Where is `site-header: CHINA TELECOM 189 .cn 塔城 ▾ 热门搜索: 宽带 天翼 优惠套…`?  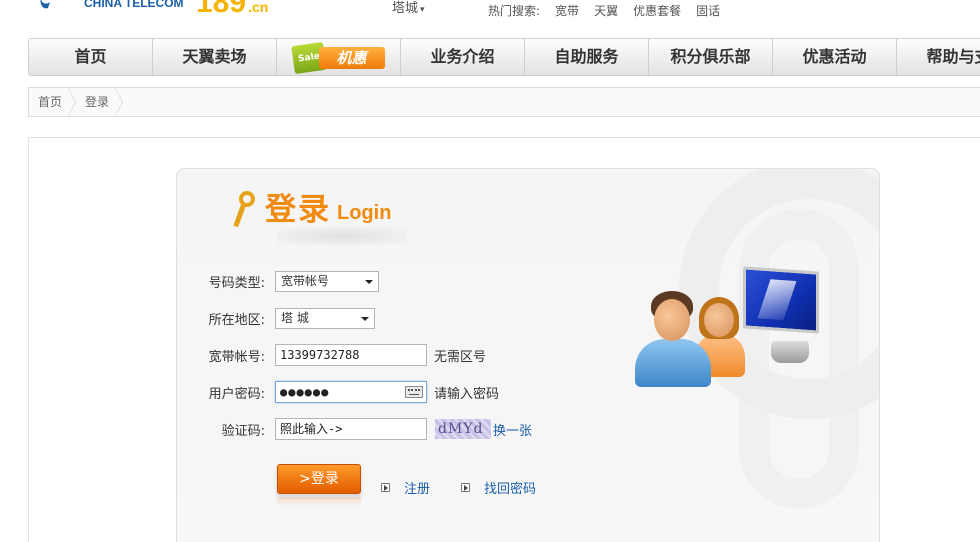 site-header: CHINA TELECOM 189 .cn 塔城 ▾ 热门搜索: 宽带 天翼 优惠套… is located at coordinates (490, 18).